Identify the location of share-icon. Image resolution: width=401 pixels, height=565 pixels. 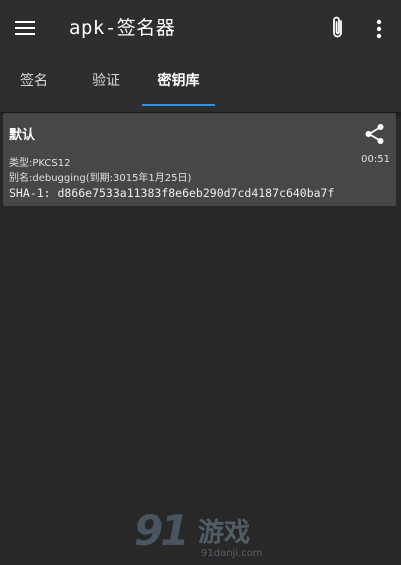
(375, 134).